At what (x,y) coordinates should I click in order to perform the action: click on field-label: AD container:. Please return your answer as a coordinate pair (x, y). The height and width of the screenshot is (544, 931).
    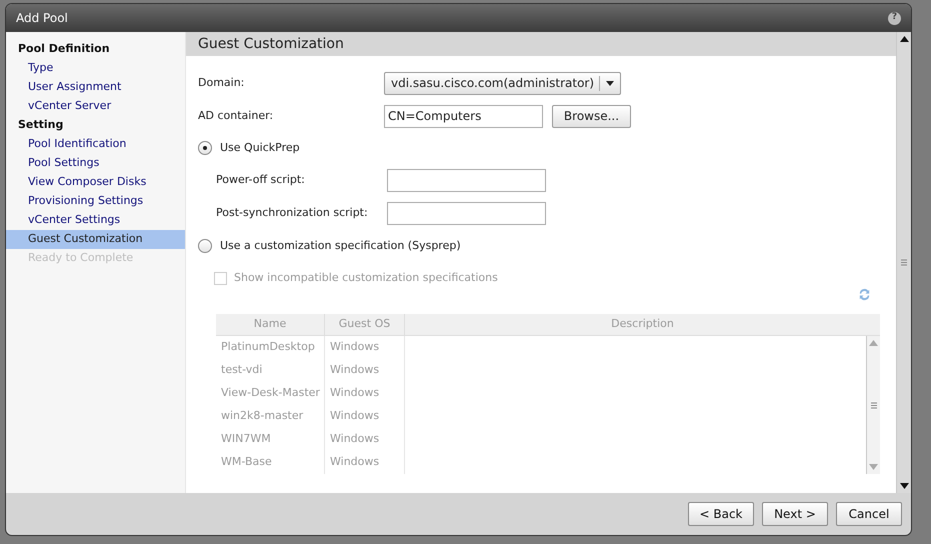
    Looking at the image, I should click on (236, 116).